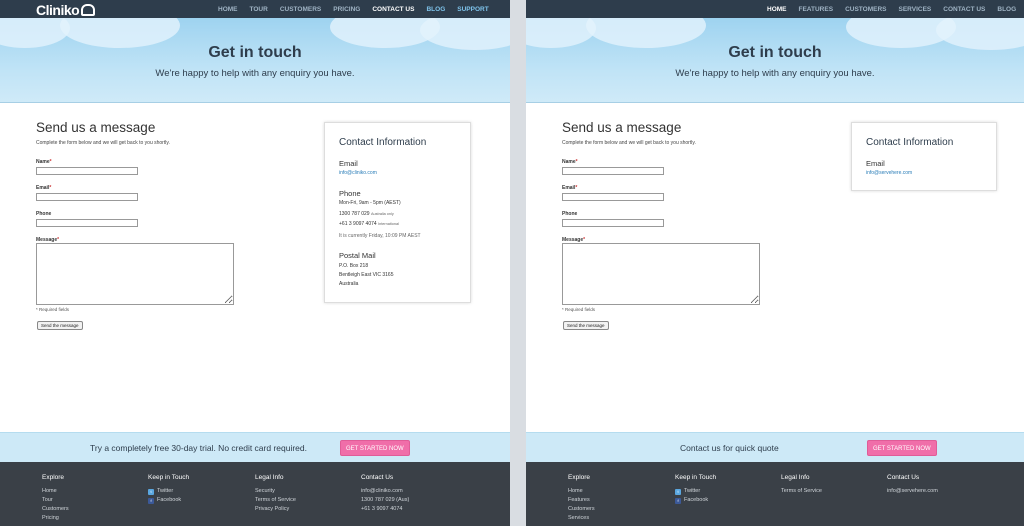 The height and width of the screenshot is (526, 1024). I want to click on logo-text: Cliniko, so click(58, 10).